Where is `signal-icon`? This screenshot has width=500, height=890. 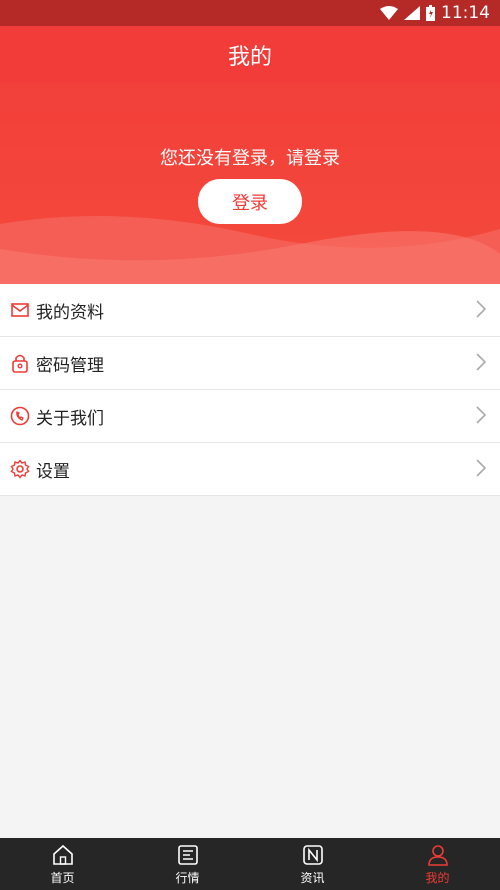
signal-icon is located at coordinates (412, 13).